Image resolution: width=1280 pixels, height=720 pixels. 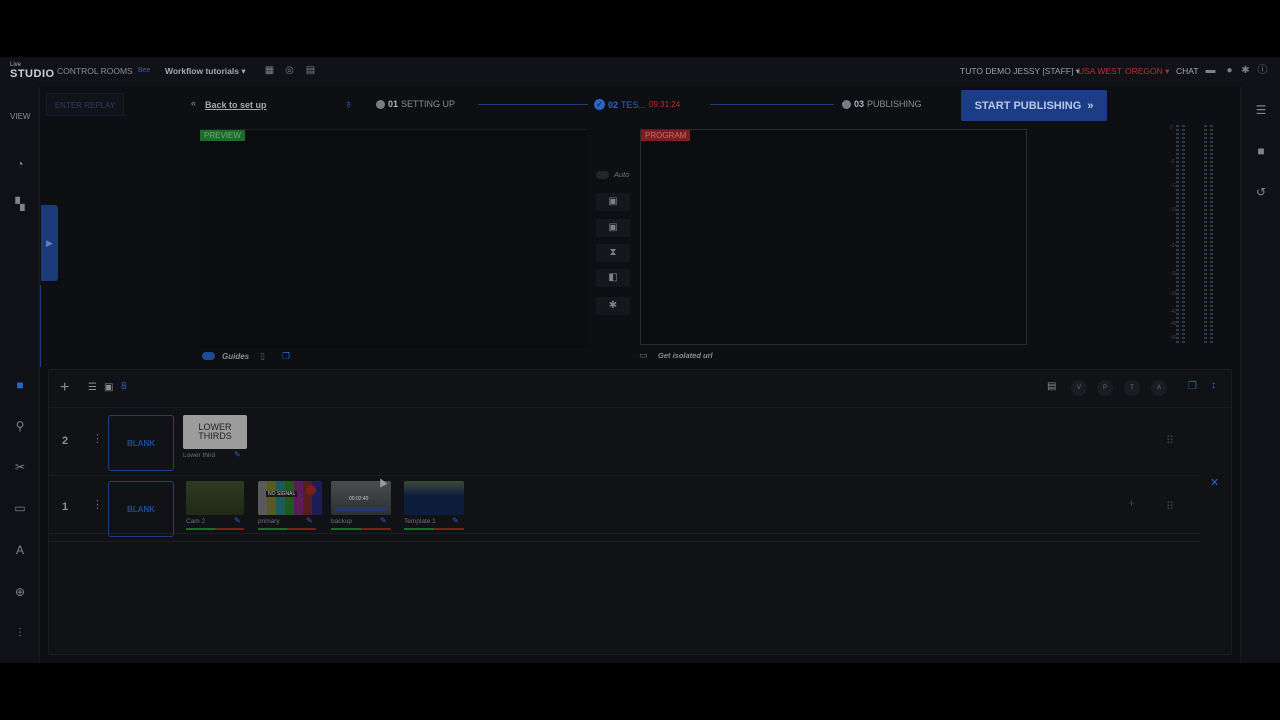 I want to click on layout-icon: ▤, so click(x=310, y=70).